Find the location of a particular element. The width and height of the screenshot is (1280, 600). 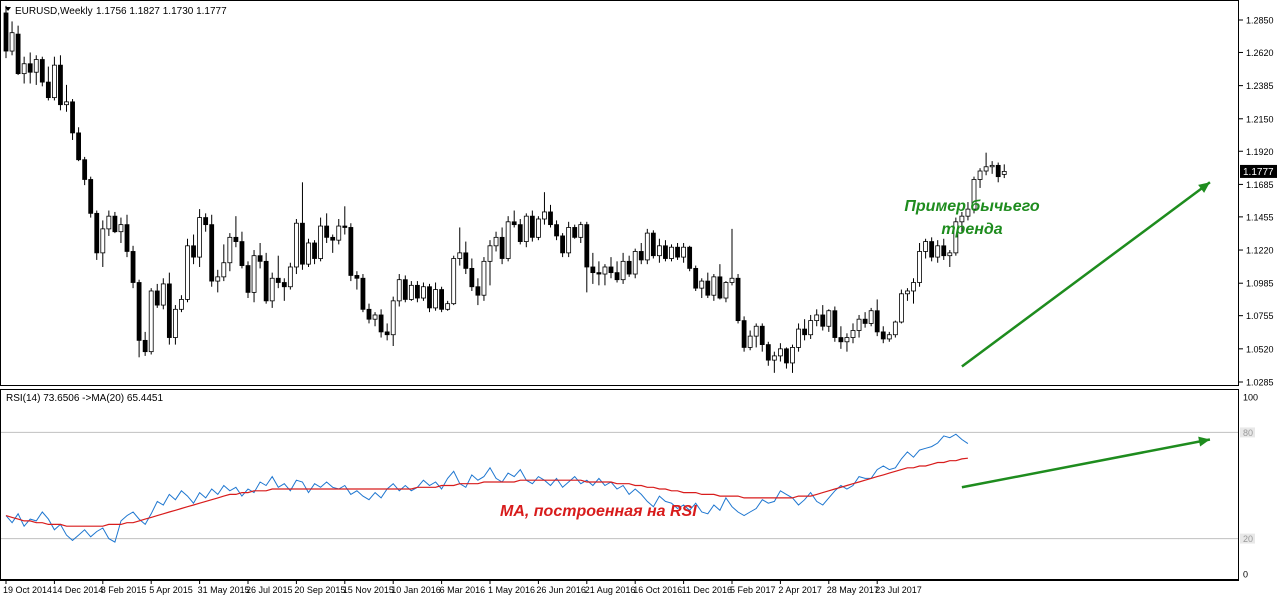

rsi-lines-group is located at coordinates (487, 488).